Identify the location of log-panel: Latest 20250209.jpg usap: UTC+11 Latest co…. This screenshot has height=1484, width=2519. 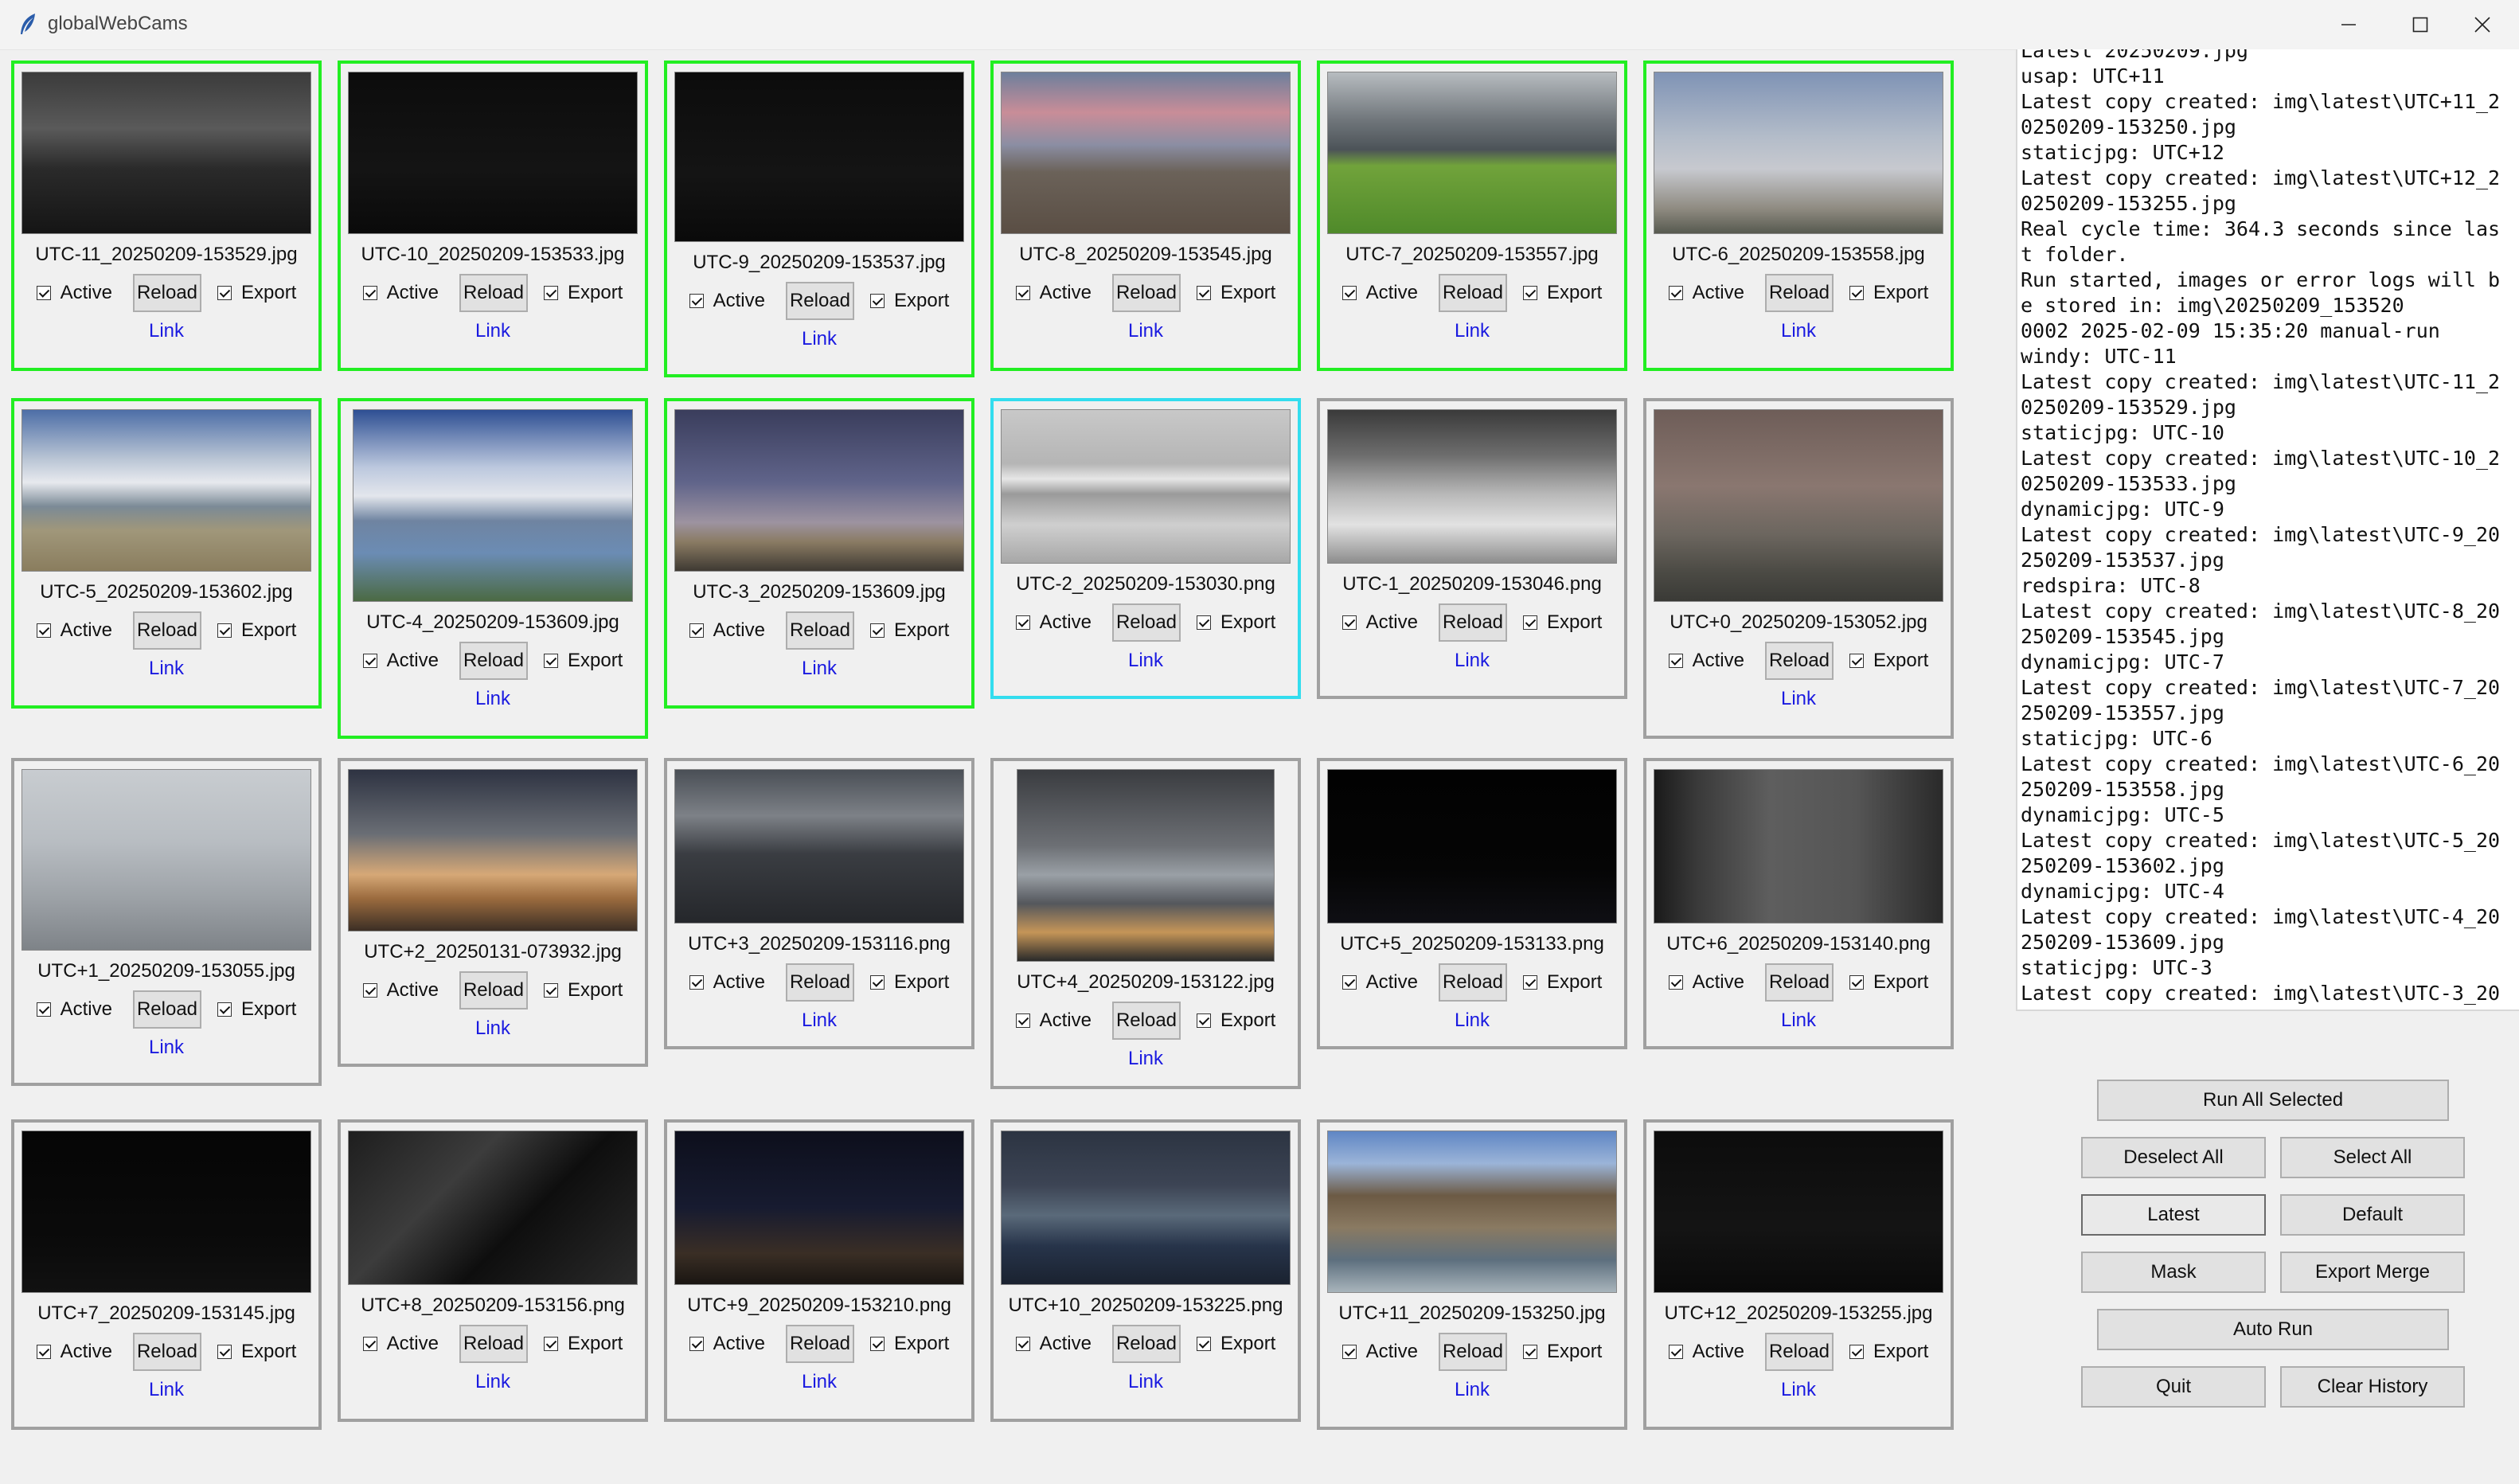
(2267, 530).